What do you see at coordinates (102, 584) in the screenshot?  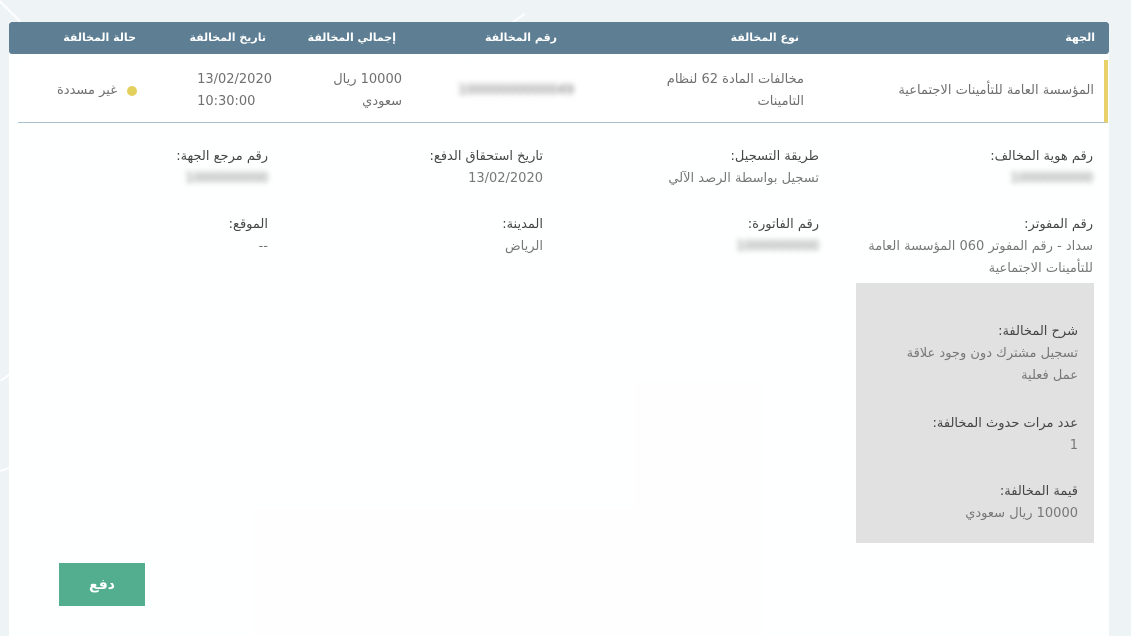 I see `pay-button: دفع` at bounding box center [102, 584].